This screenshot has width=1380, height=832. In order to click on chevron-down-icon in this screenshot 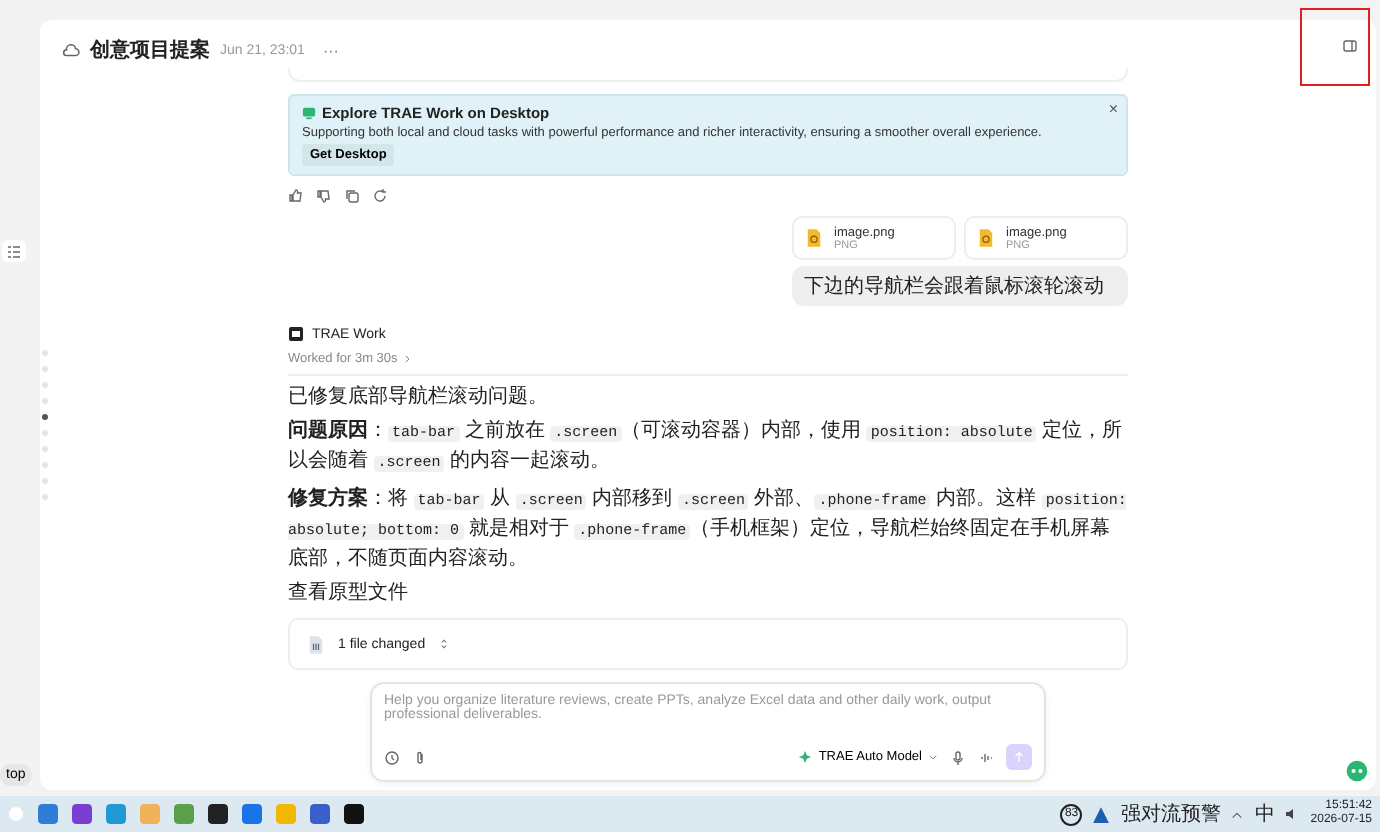, I will do `click(933, 757)`.